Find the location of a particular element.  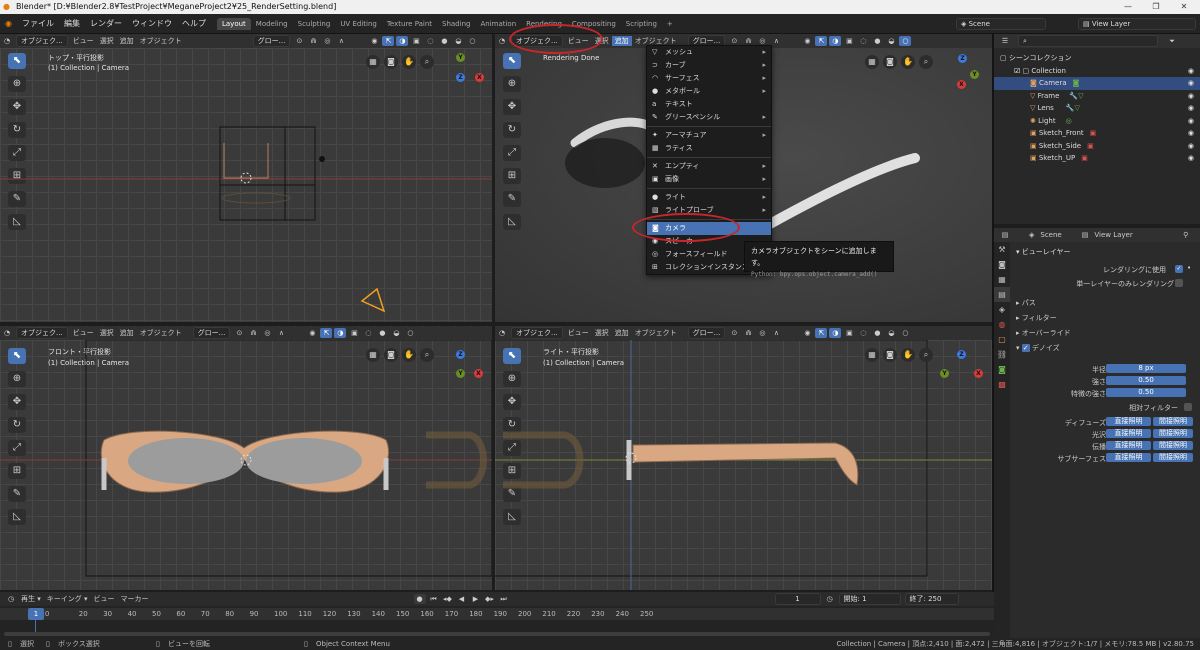

jump-end-icon: ⏭ is located at coordinates (504, 599).